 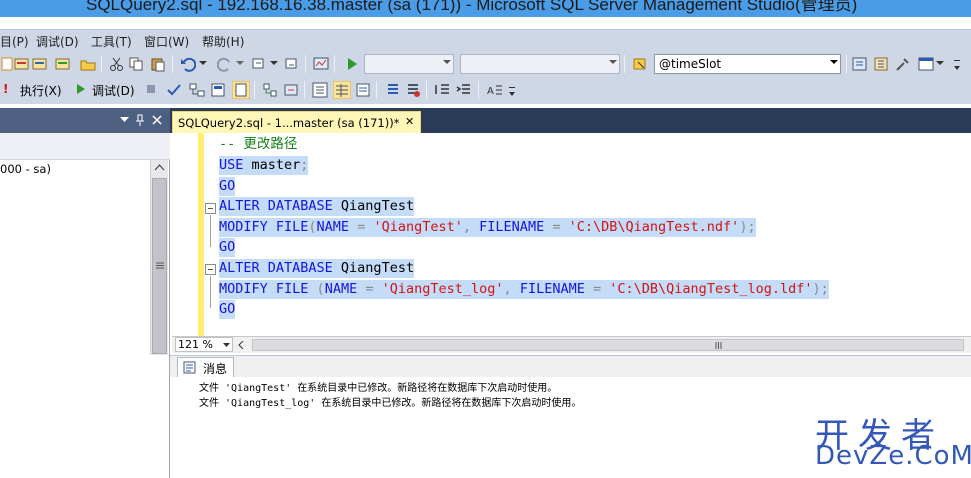 What do you see at coordinates (166, 41) in the screenshot?
I see `menu-window: 窗口(W)` at bounding box center [166, 41].